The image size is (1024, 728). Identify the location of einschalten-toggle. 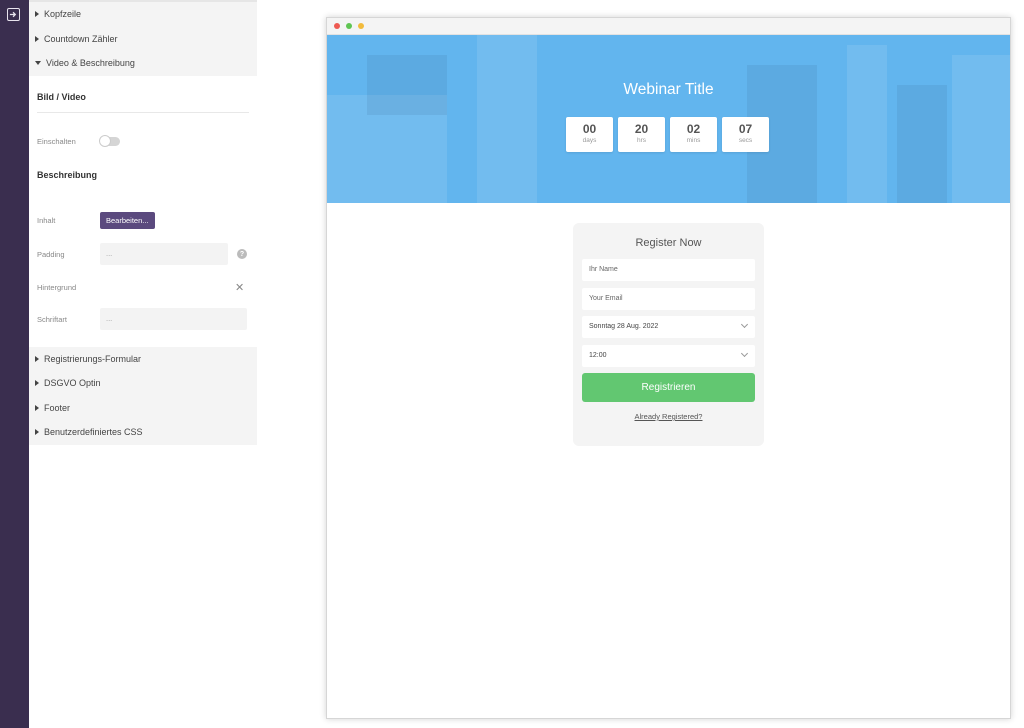
(109, 140).